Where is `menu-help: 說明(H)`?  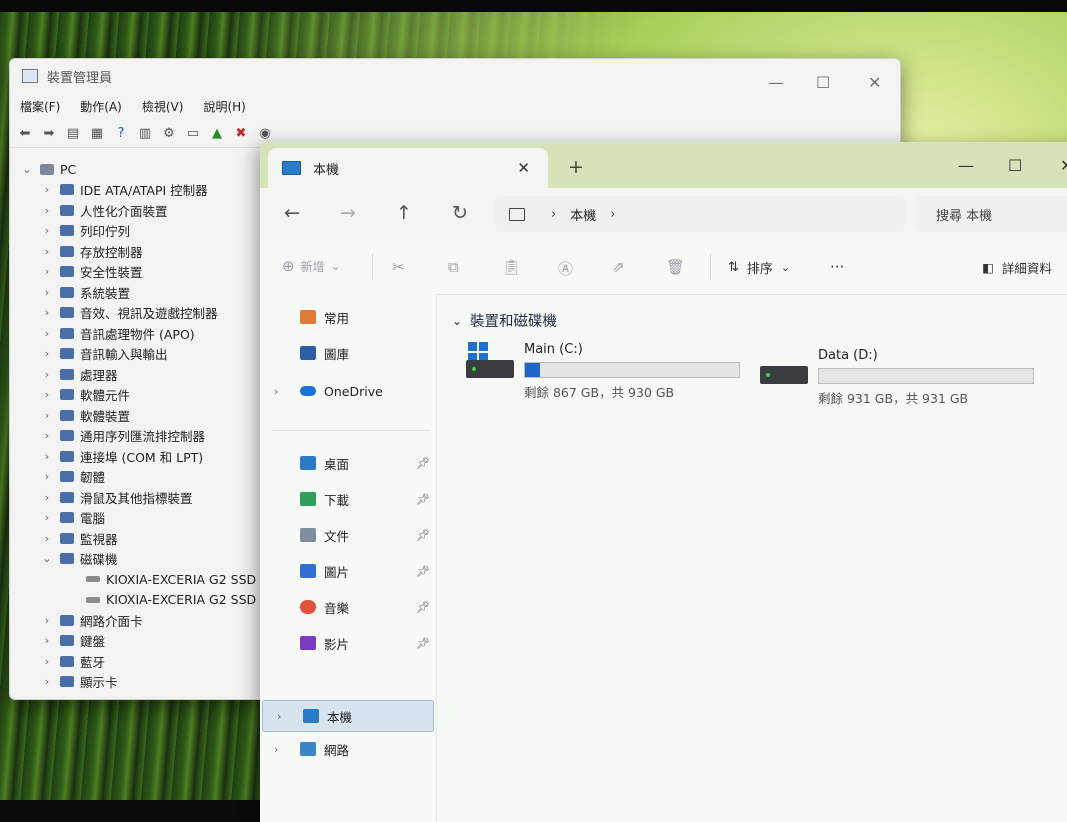
menu-help: 說明(H) is located at coordinates (224, 106).